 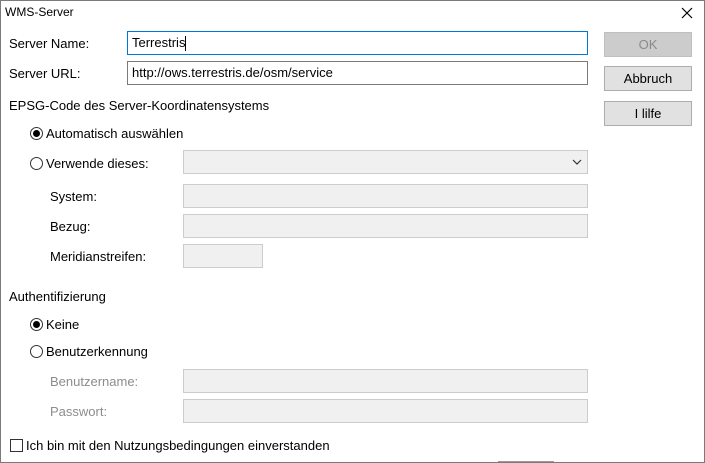 What do you see at coordinates (97, 351) in the screenshot?
I see `auth-user-label: Benutzerkennung` at bounding box center [97, 351].